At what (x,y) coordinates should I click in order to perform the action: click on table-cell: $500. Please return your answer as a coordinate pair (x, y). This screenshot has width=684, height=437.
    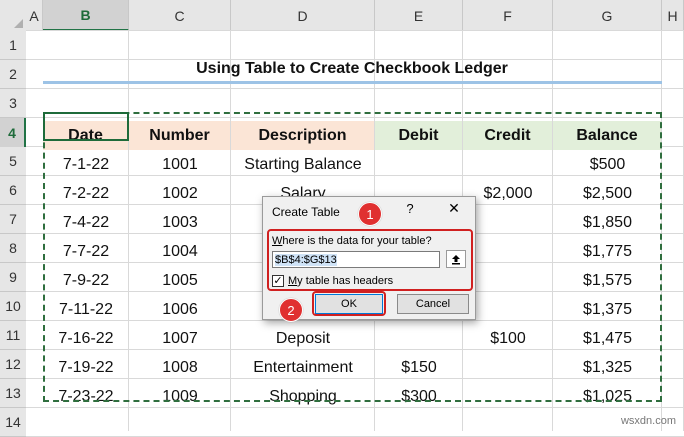
    Looking at the image, I should click on (607, 164).